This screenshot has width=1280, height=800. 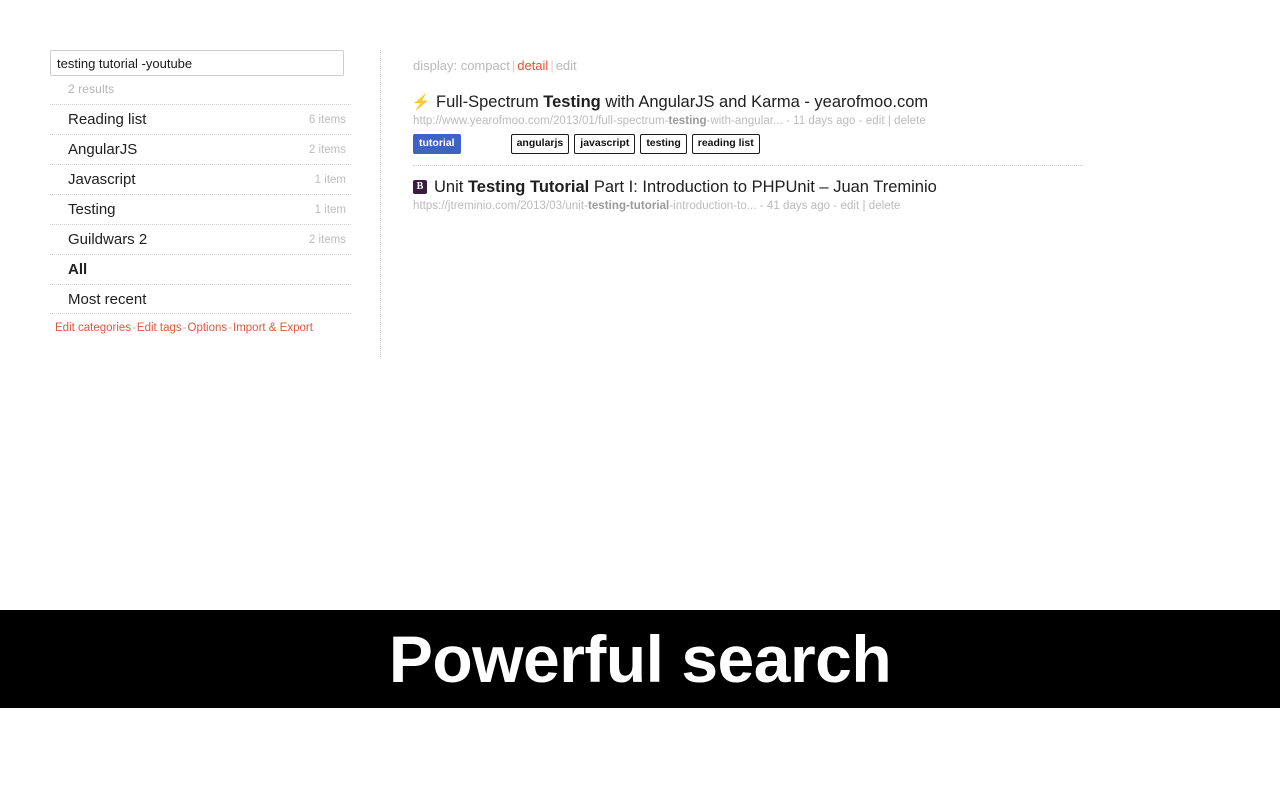 What do you see at coordinates (552, 65) in the screenshot?
I see `display-pipe-2: |` at bounding box center [552, 65].